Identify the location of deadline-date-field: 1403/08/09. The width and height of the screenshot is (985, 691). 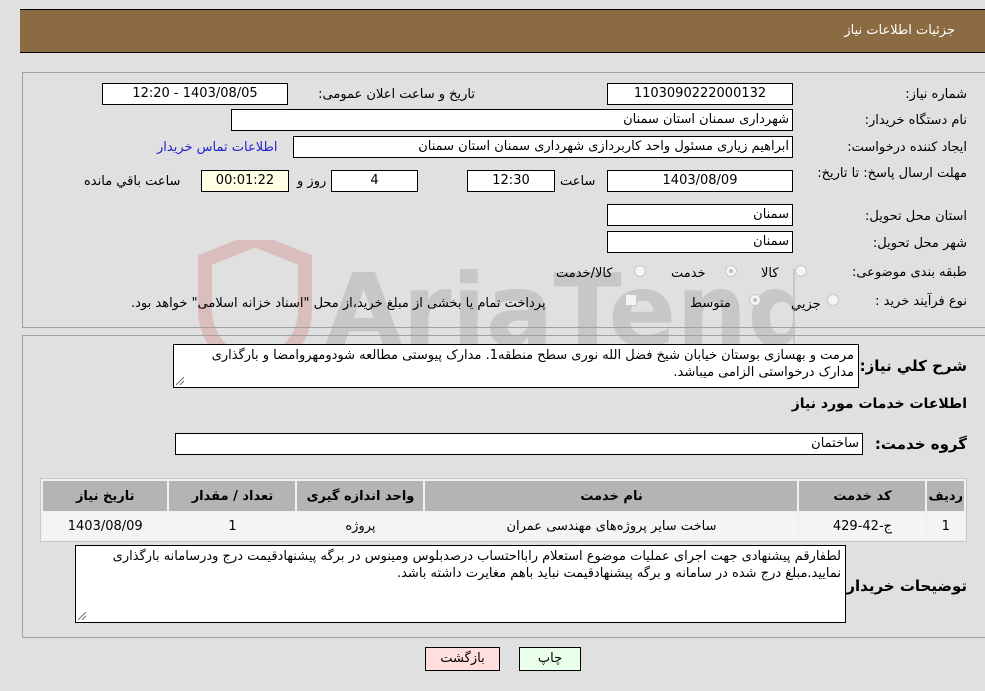
(700, 181).